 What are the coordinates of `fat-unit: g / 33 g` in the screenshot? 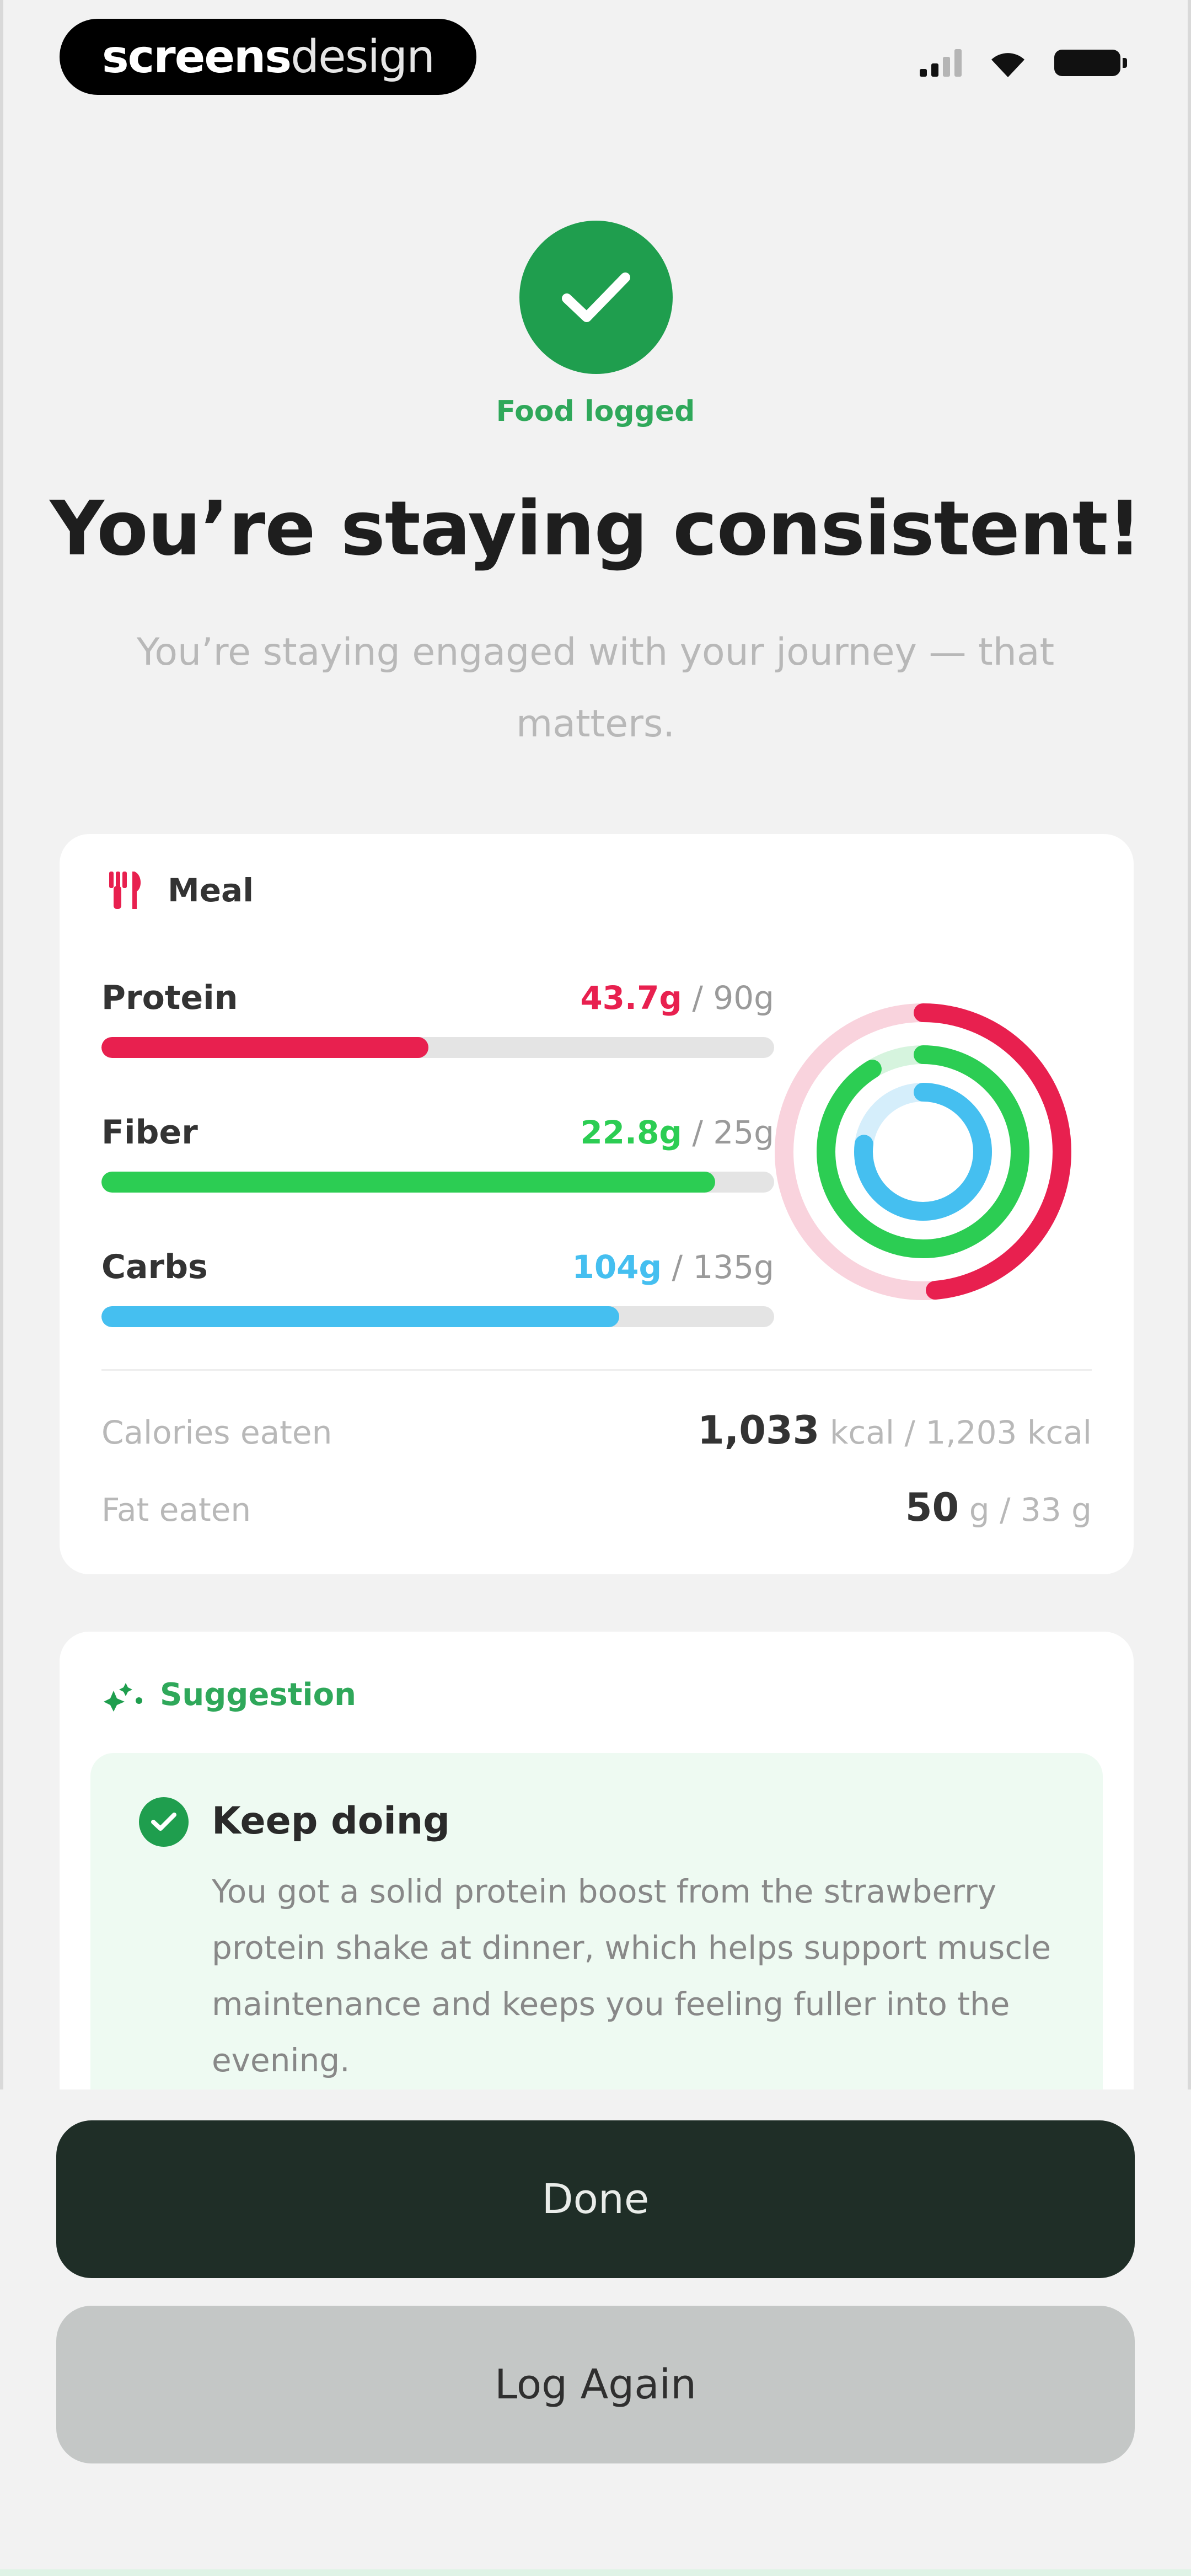 It's located at (1025, 1510).